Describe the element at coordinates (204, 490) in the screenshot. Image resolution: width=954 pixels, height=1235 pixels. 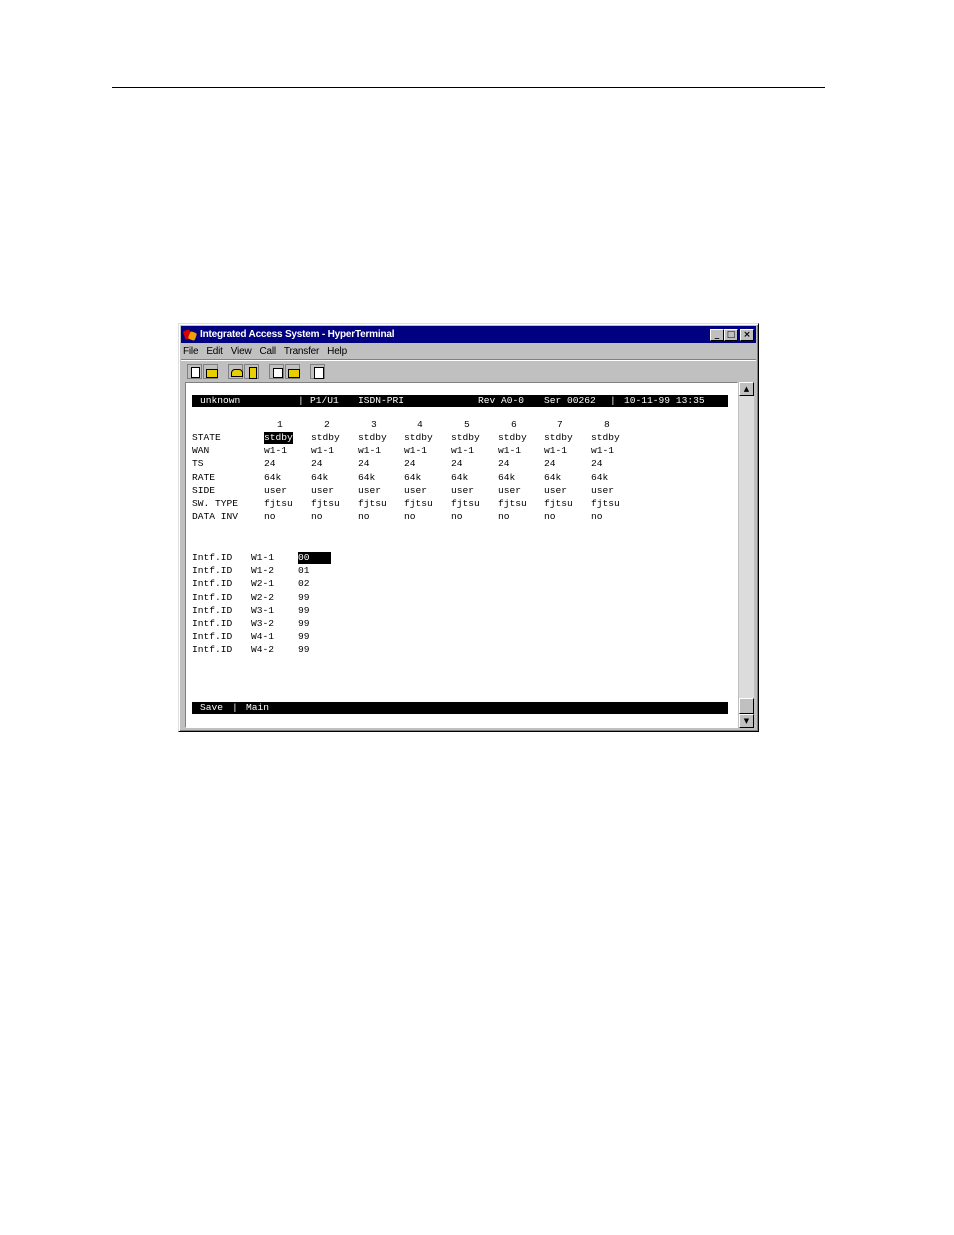
I see `row-label: SIDE` at that location.